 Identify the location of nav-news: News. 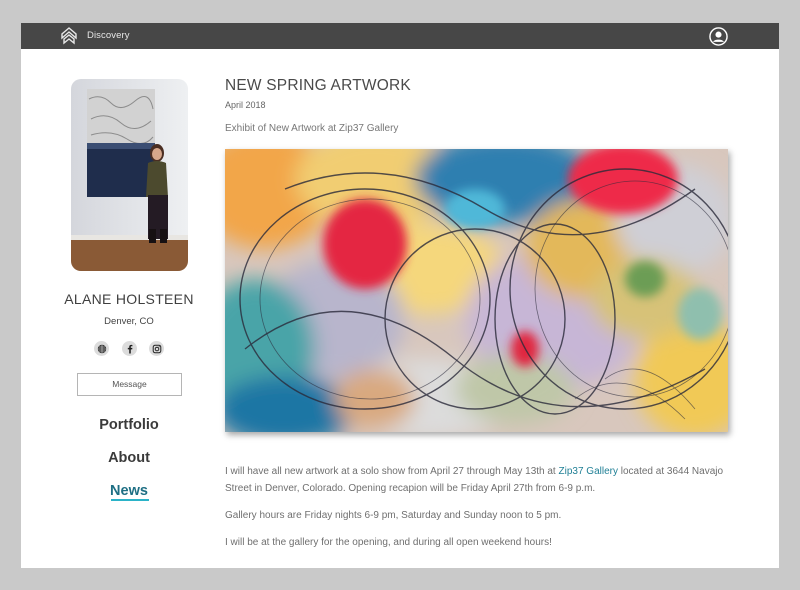
(129, 491).